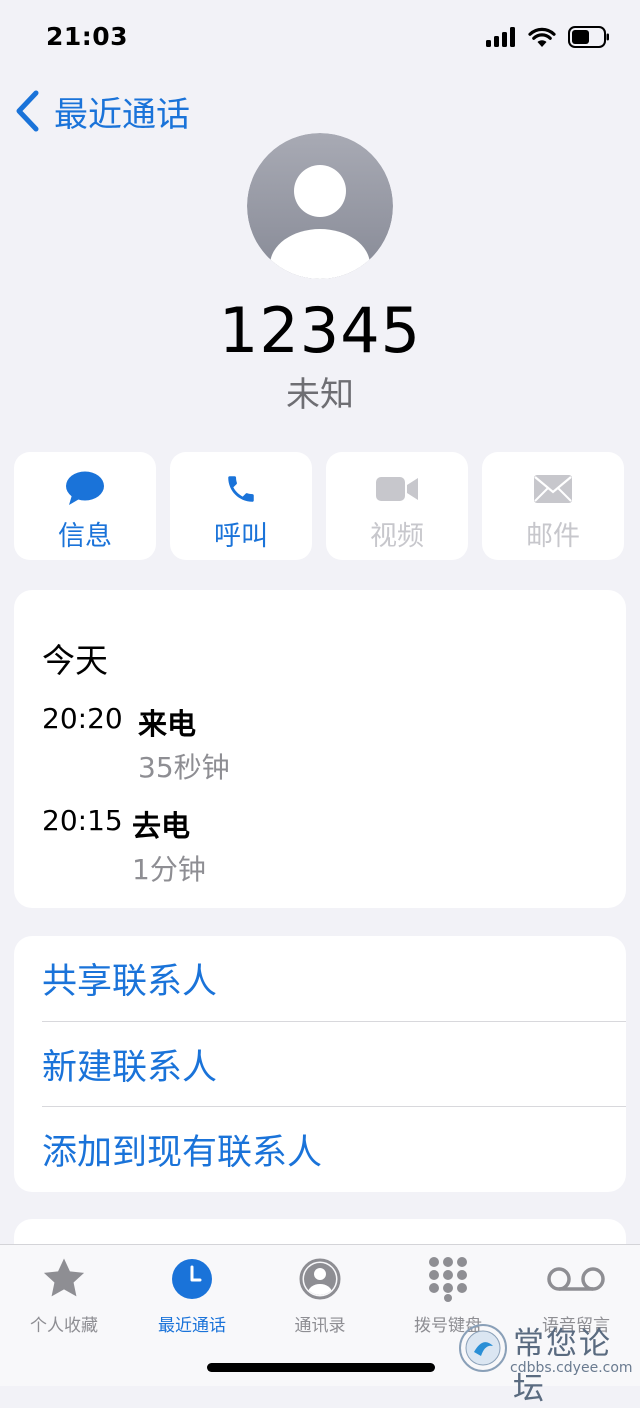  I want to click on clock-icon, so click(192, 1279).